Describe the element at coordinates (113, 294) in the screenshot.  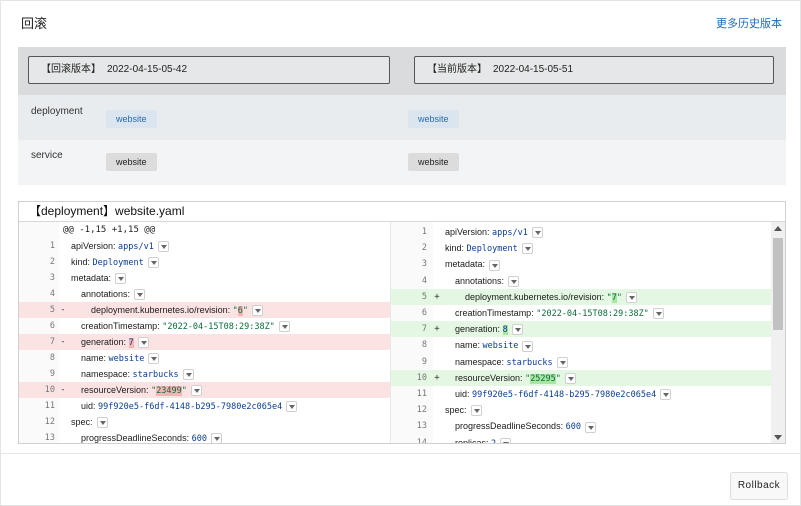
I see `code-text: annotations:` at that location.